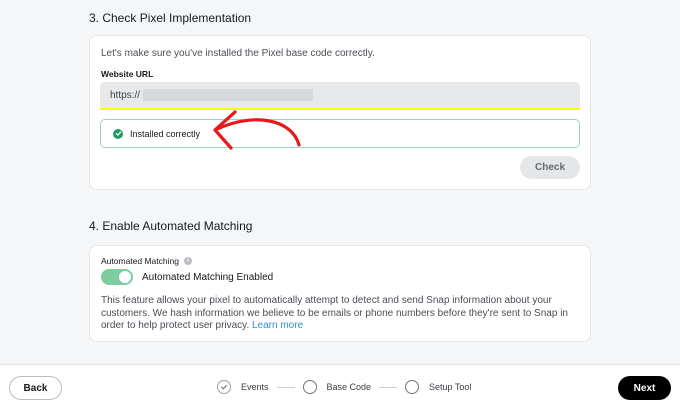 The width and height of the screenshot is (680, 407). I want to click on stepper: Events Base Code Setup Tool, so click(344, 387).